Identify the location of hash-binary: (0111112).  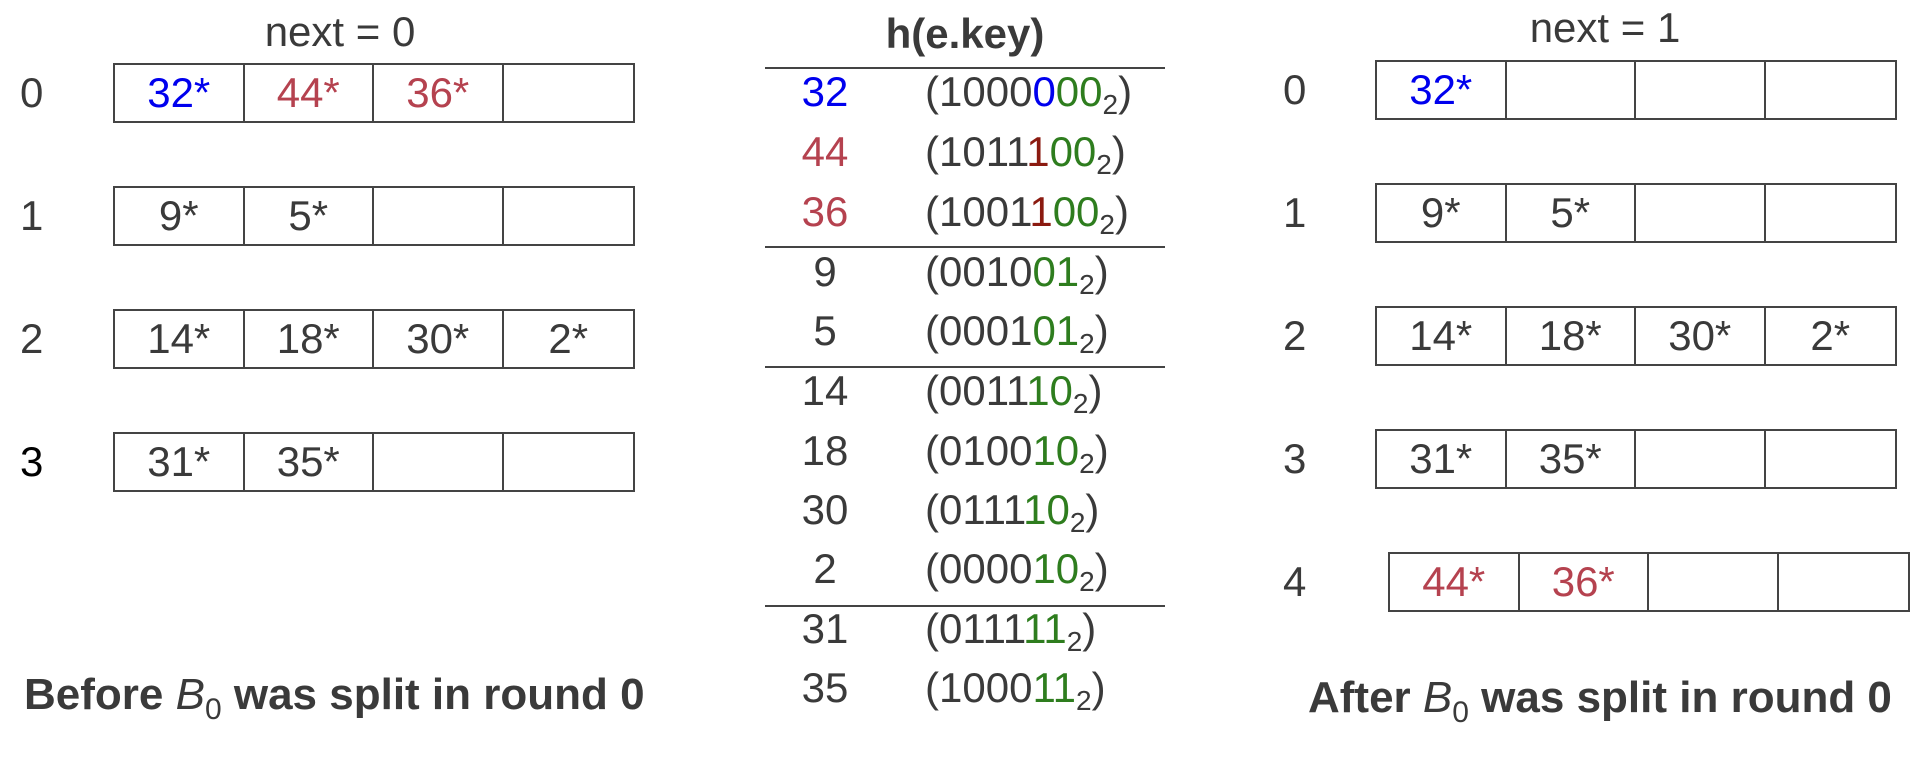
(1010, 631).